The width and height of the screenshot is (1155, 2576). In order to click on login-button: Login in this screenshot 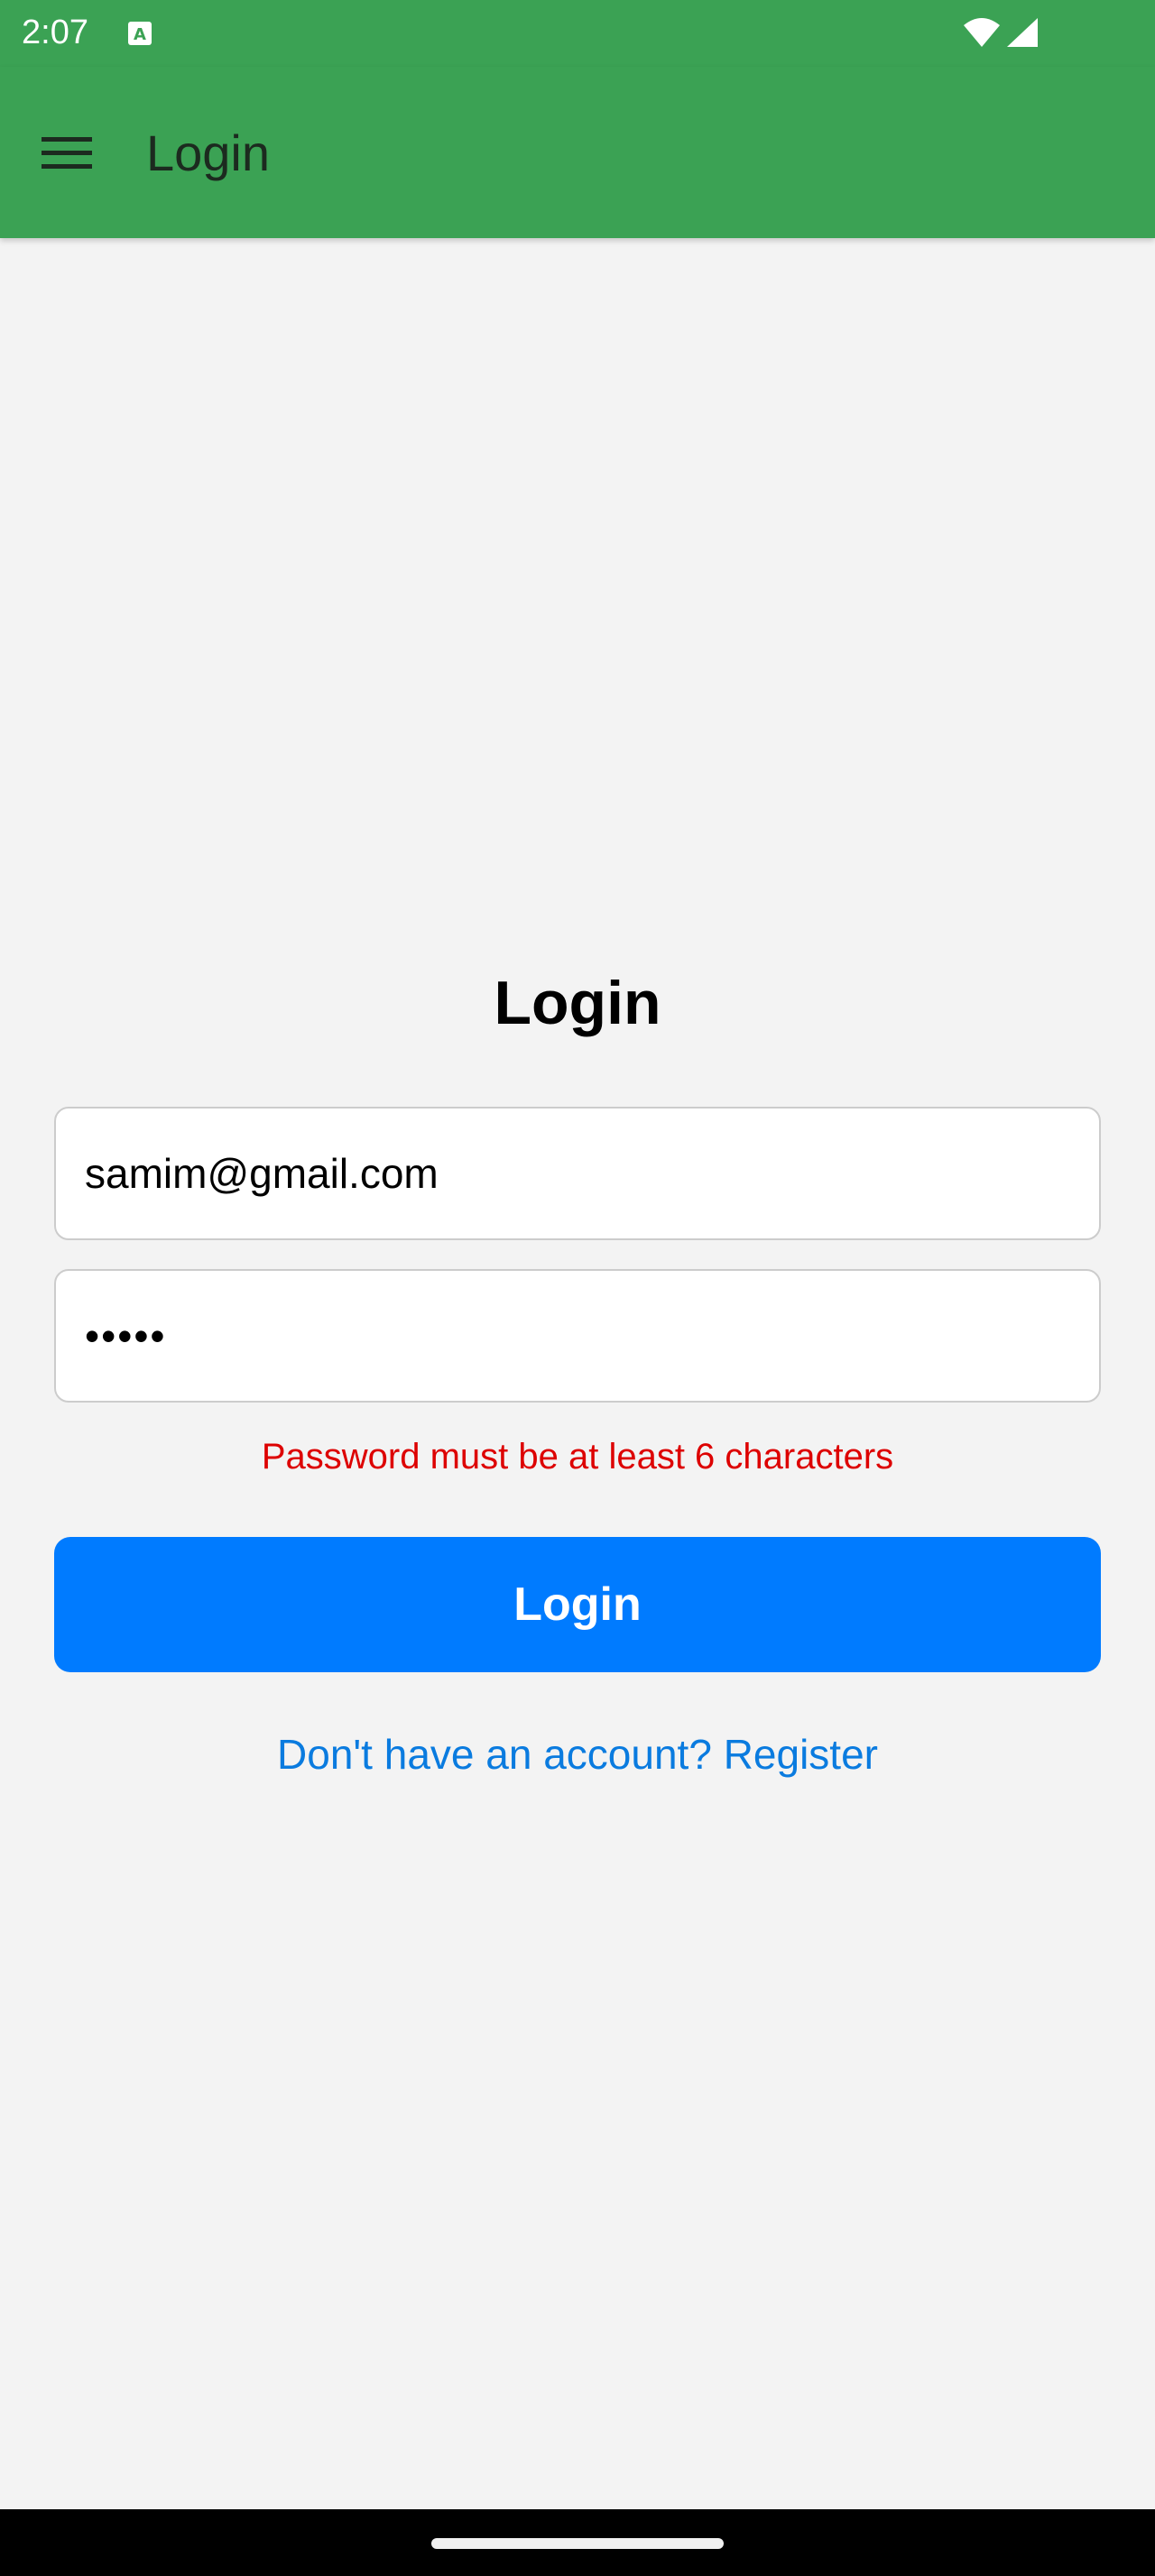, I will do `click(577, 1604)`.